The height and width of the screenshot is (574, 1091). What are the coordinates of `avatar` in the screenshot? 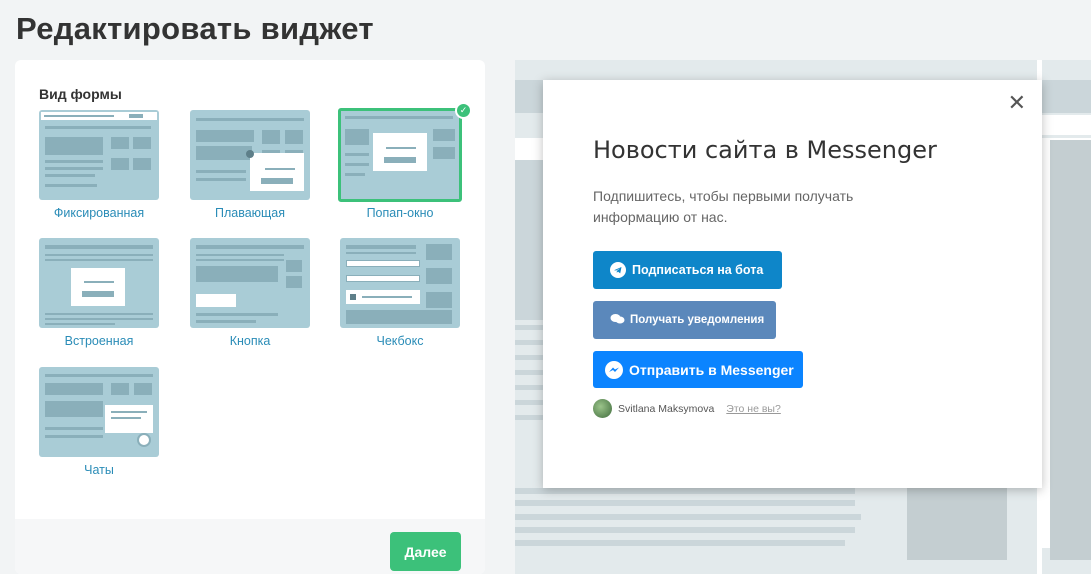 It's located at (602, 408).